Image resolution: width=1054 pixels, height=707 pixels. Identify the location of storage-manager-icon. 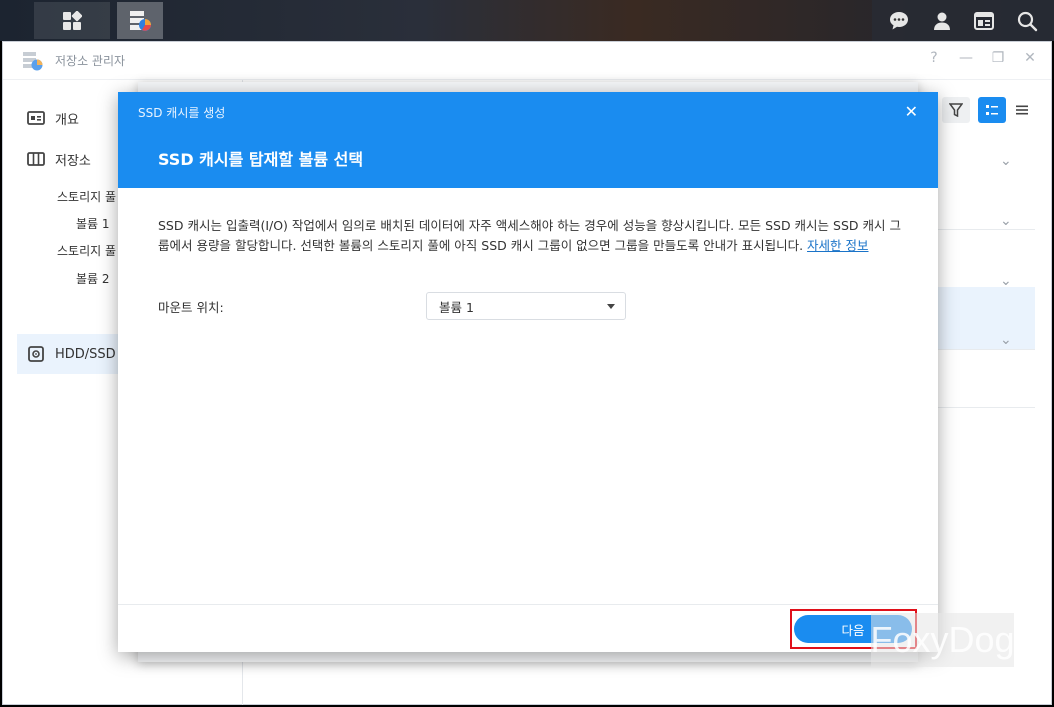
(140, 20).